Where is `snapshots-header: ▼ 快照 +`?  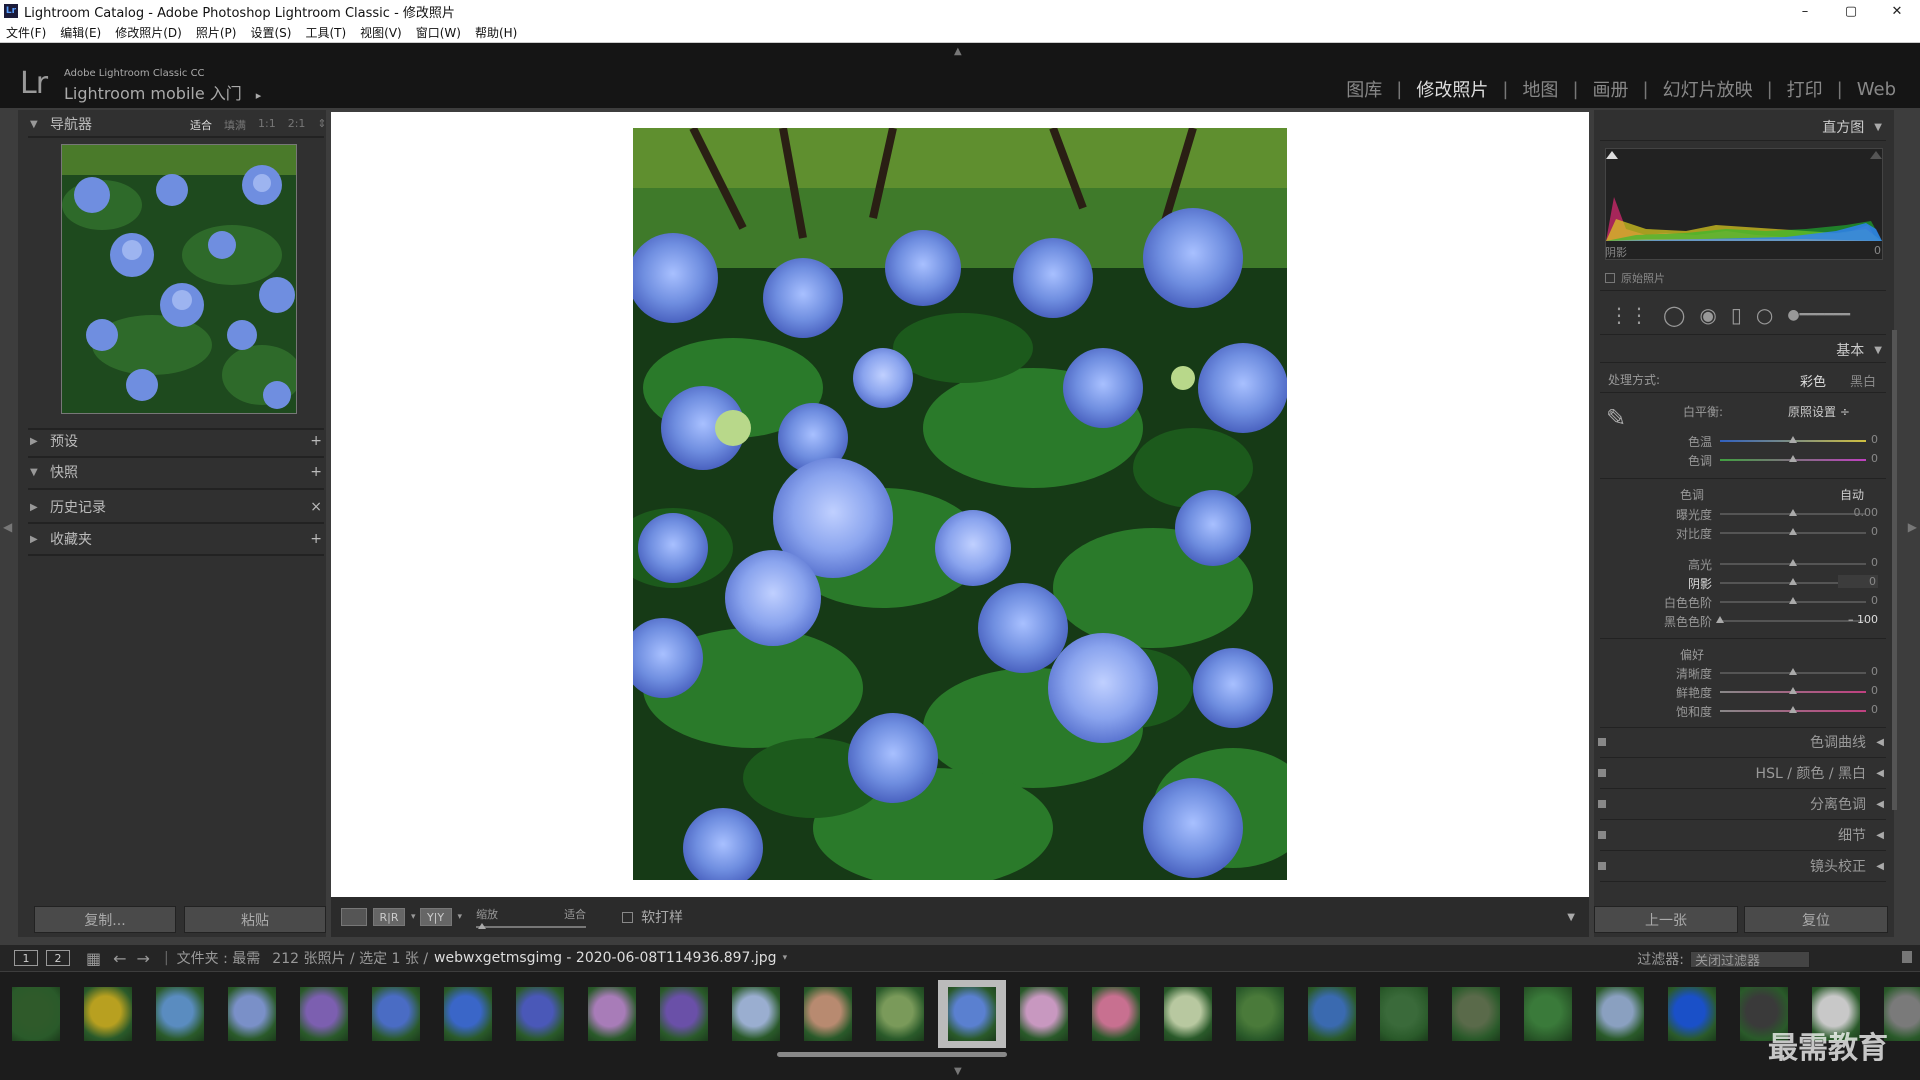
snapshots-header: ▼ 快照 + is located at coordinates (185, 472).